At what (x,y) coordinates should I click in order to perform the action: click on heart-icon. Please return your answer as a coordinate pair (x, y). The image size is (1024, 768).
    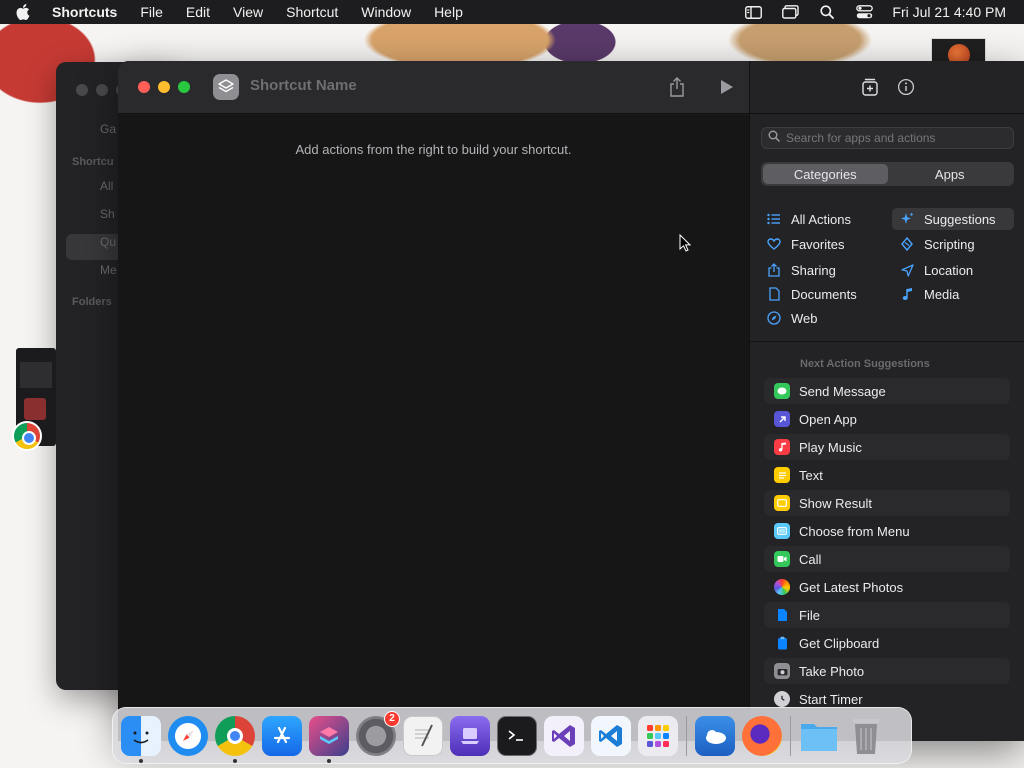
    Looking at the image, I should click on (774, 244).